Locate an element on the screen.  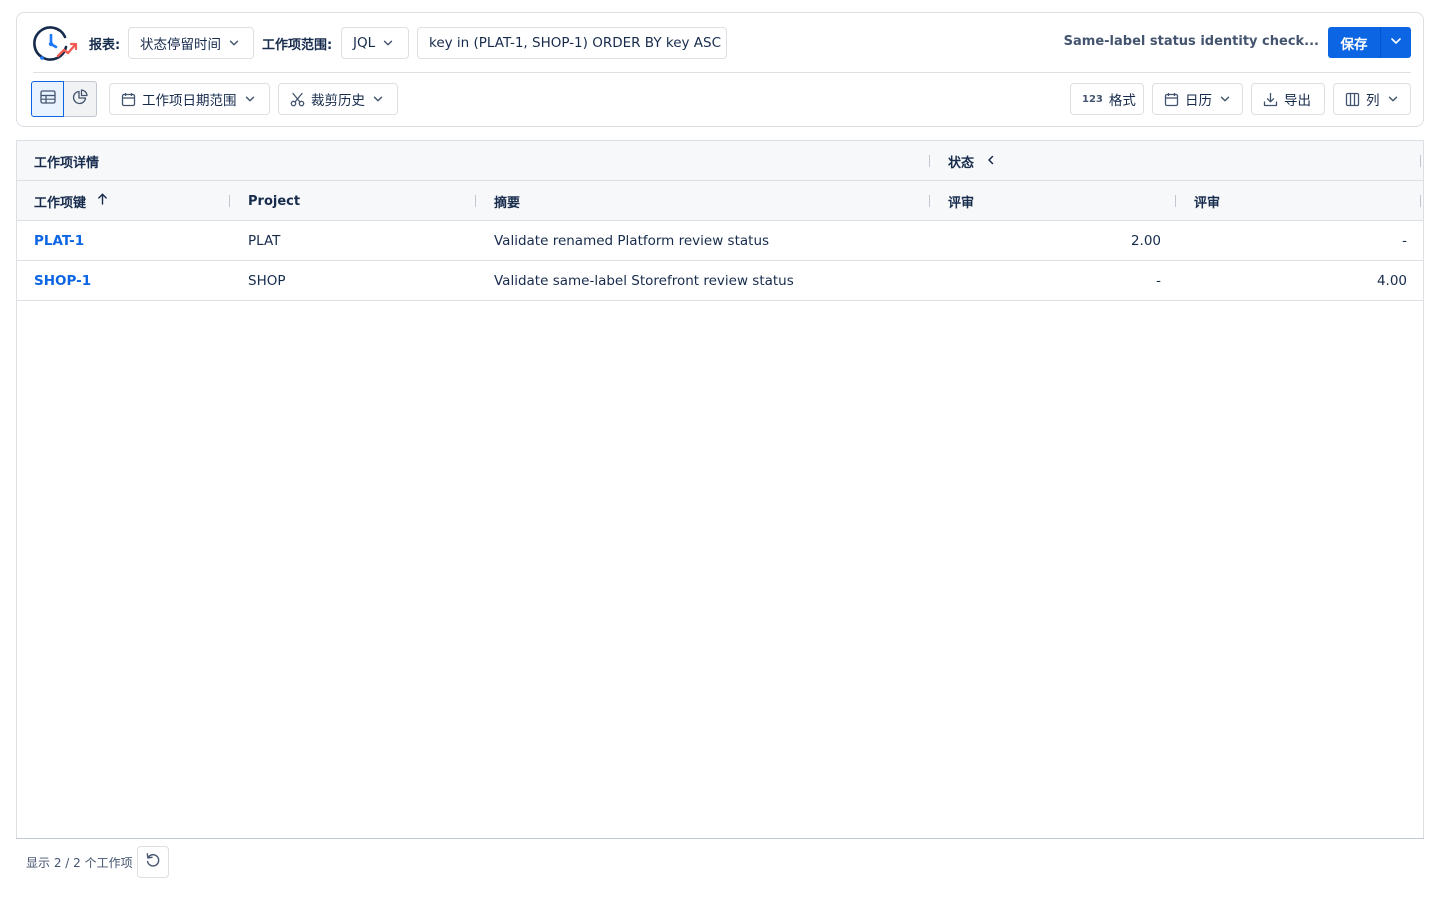
jql-query-input: key in (PLAT-1, SHOP-1) ORDER BY key ASC is located at coordinates (572, 43).